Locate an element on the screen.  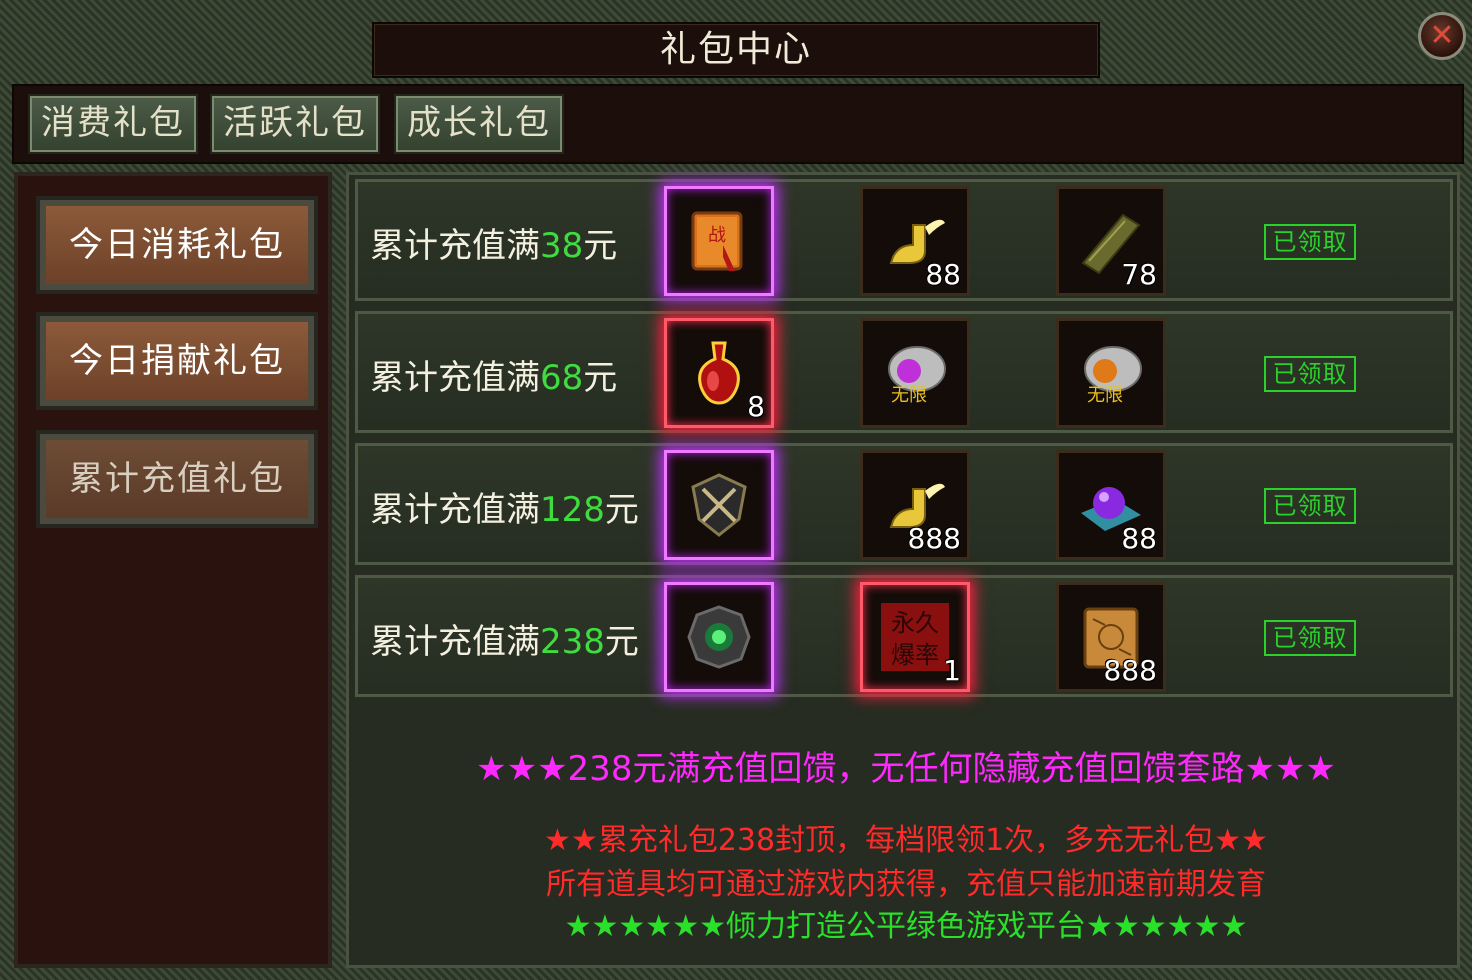
red-potion-icon is located at coordinates (719, 373).